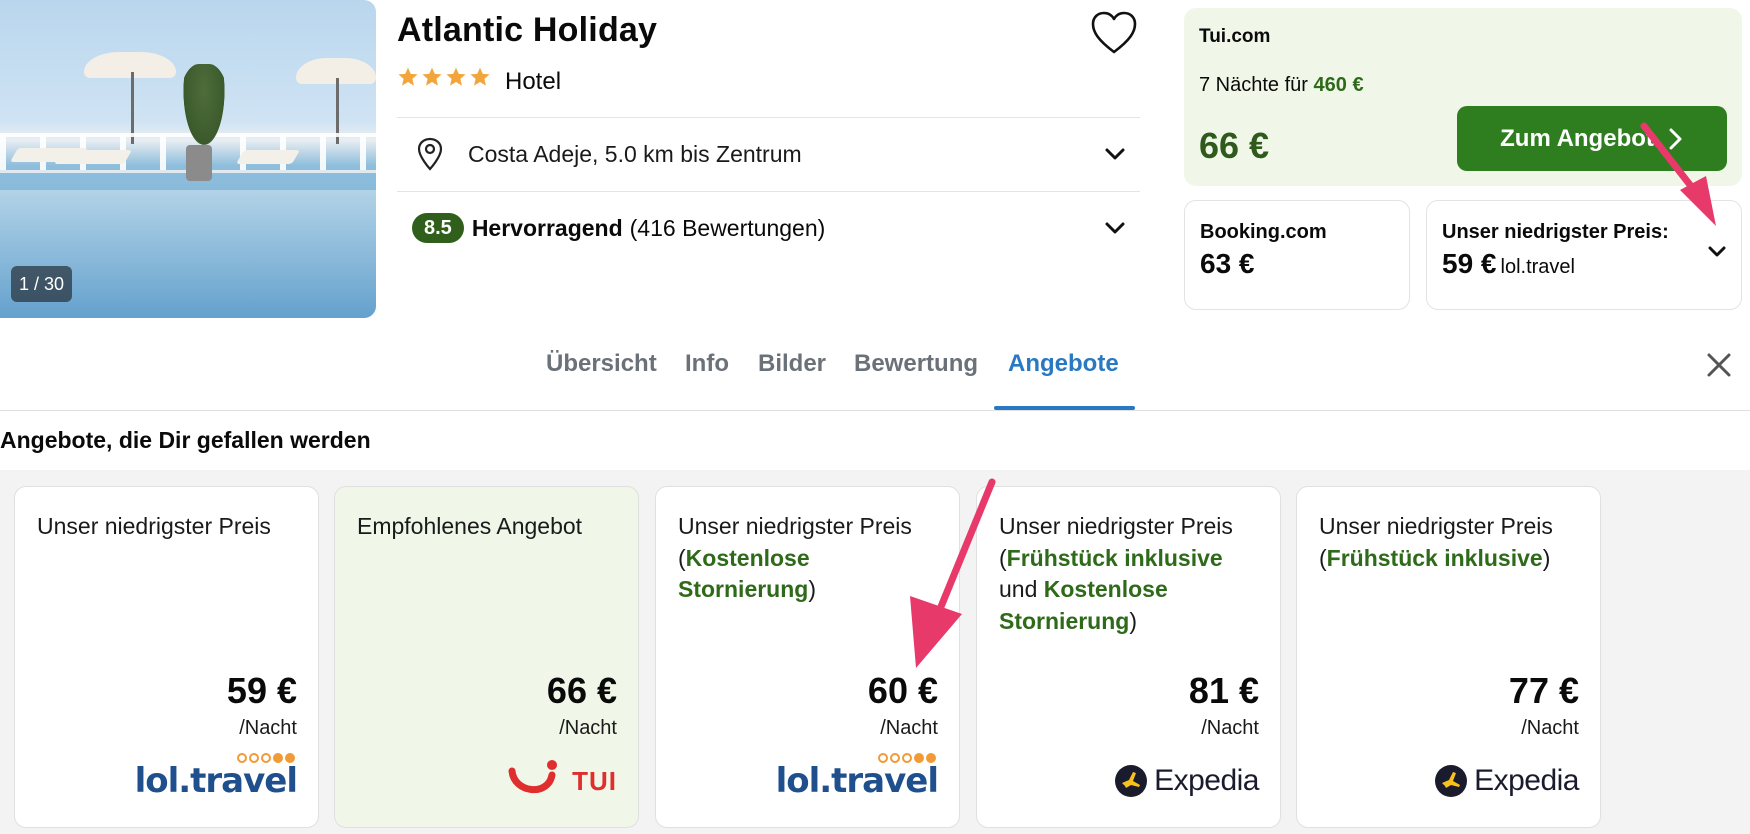 Image resolution: width=1750 pixels, height=834 pixels. Describe the element at coordinates (1555, 232) in the screenshot. I see `lowest-price-label: Unser niedrigster Preis:` at that location.